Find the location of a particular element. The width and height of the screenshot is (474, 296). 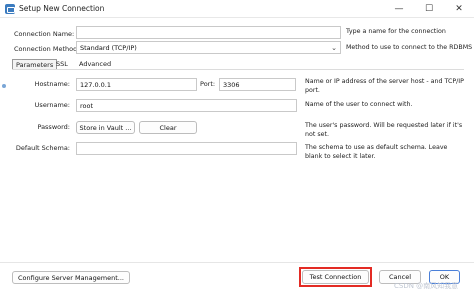

connection-name-input is located at coordinates (208, 32).